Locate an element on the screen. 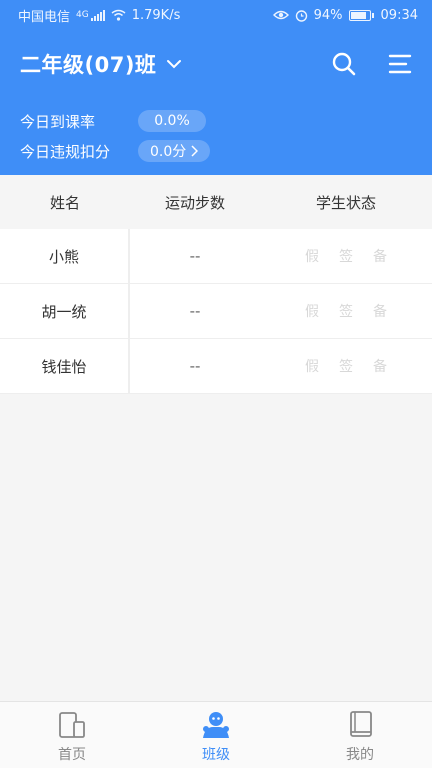 This screenshot has width=432, height=768. status-bar: 中国电信 4G 1.79K/s 94% 09:34 is located at coordinates (216, 15).